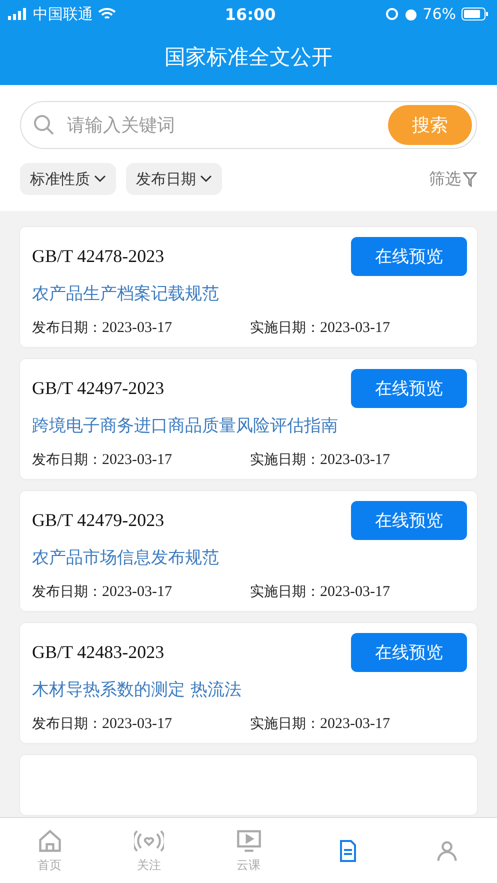 The height and width of the screenshot is (883, 497). Describe the element at coordinates (18, 14) in the screenshot. I see `signal-icon` at that location.